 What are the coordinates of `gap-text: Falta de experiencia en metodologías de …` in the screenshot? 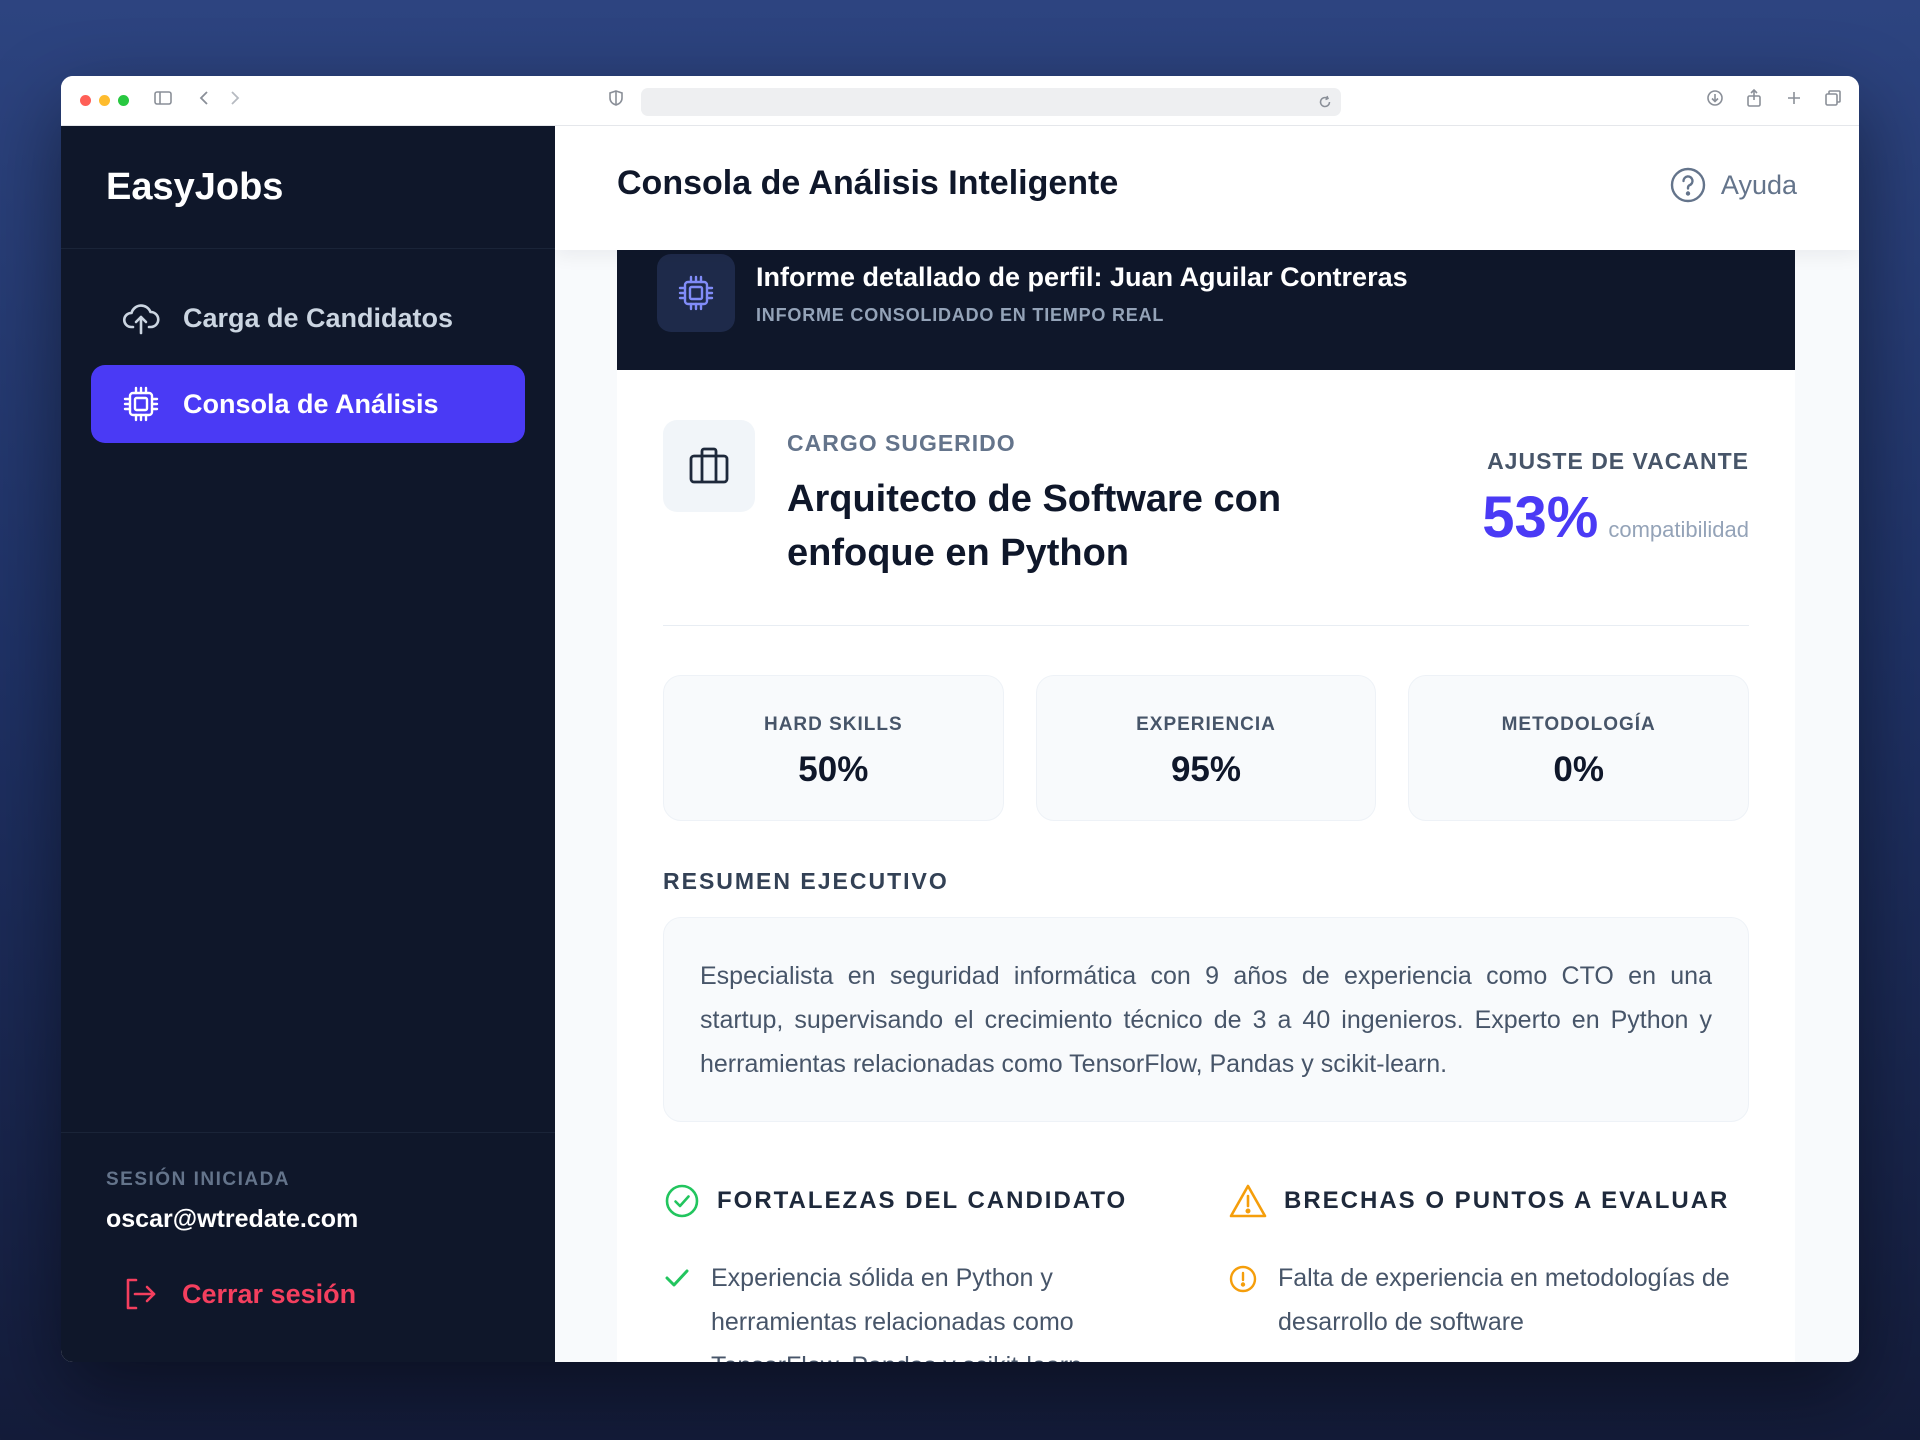 It's located at (1504, 1300).